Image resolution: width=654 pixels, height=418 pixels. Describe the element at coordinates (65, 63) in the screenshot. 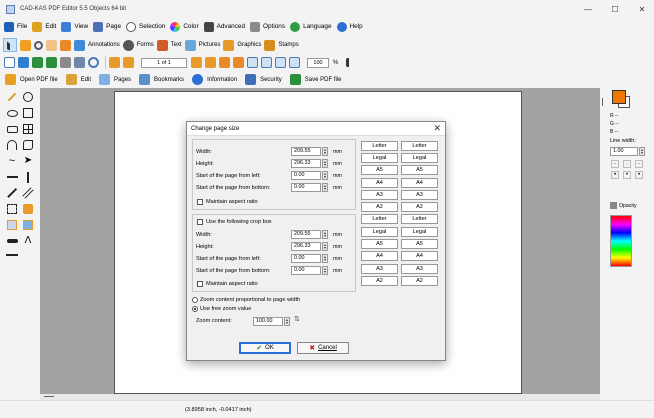

I see `print-button` at that location.